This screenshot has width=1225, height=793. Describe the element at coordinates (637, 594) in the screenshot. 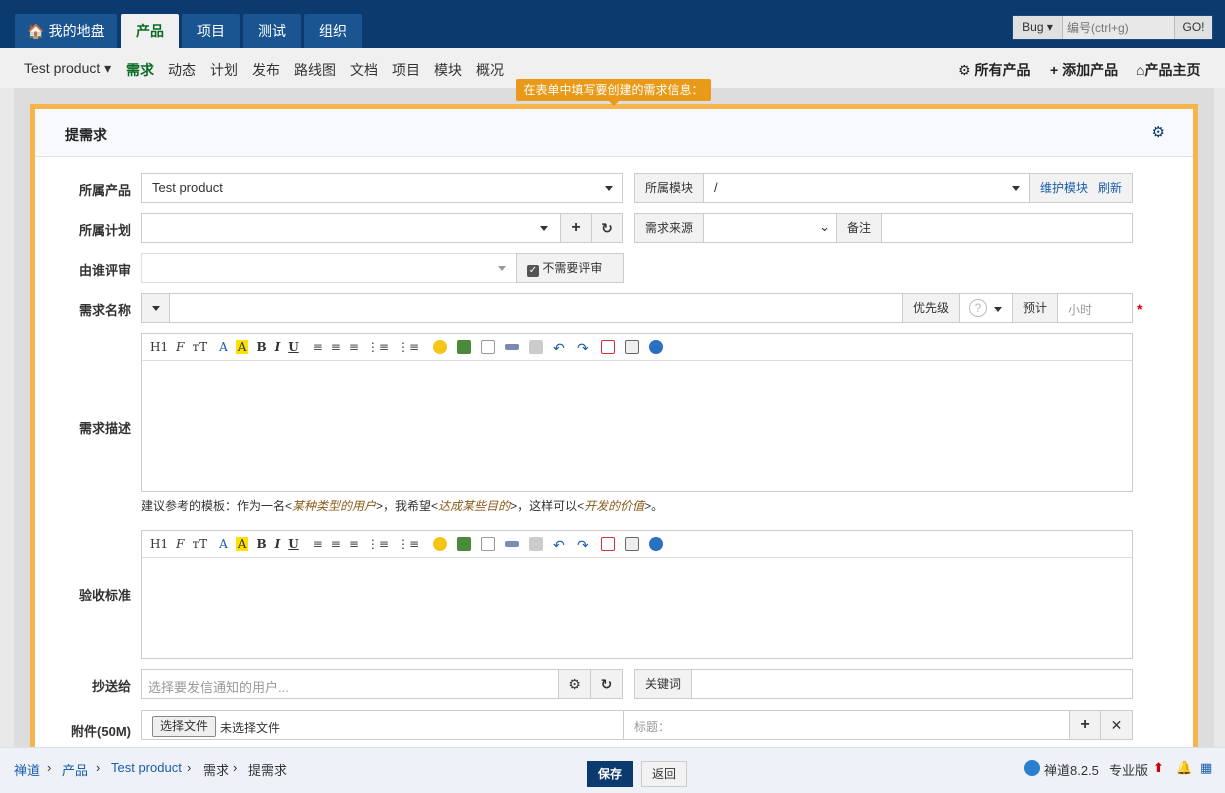

I see `verify-editor: H1 F тT A A B I U ≡ ≡ ≡ ⋮≡ ⋮≡ ↶ ↷` at that location.